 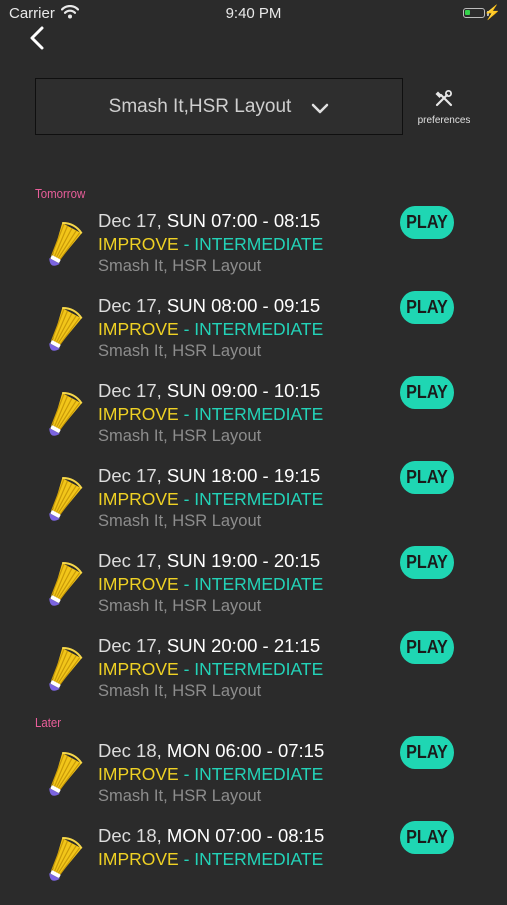 I want to click on preferences-button: preferences, so click(x=444, y=108).